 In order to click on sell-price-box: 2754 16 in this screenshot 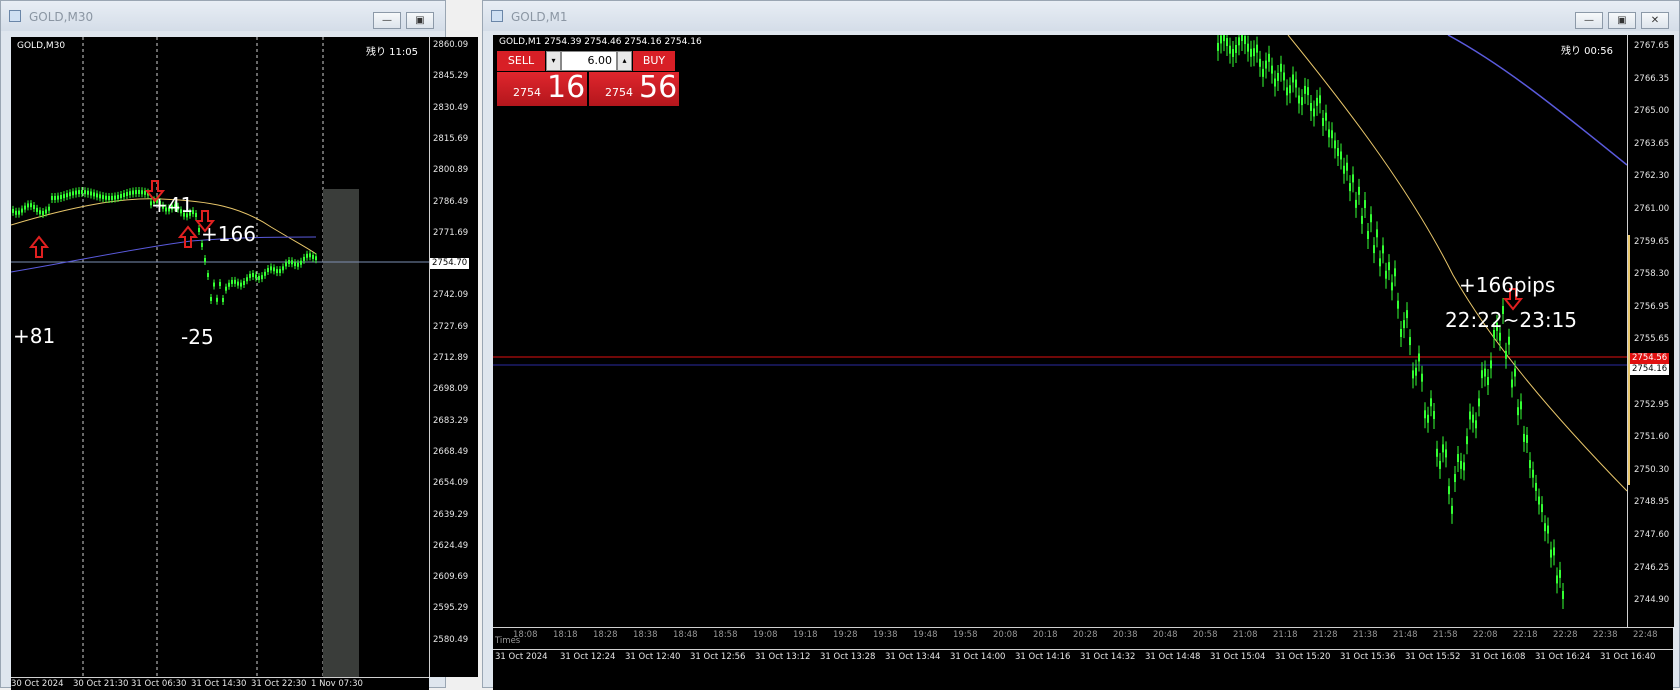, I will do `click(542, 88)`.